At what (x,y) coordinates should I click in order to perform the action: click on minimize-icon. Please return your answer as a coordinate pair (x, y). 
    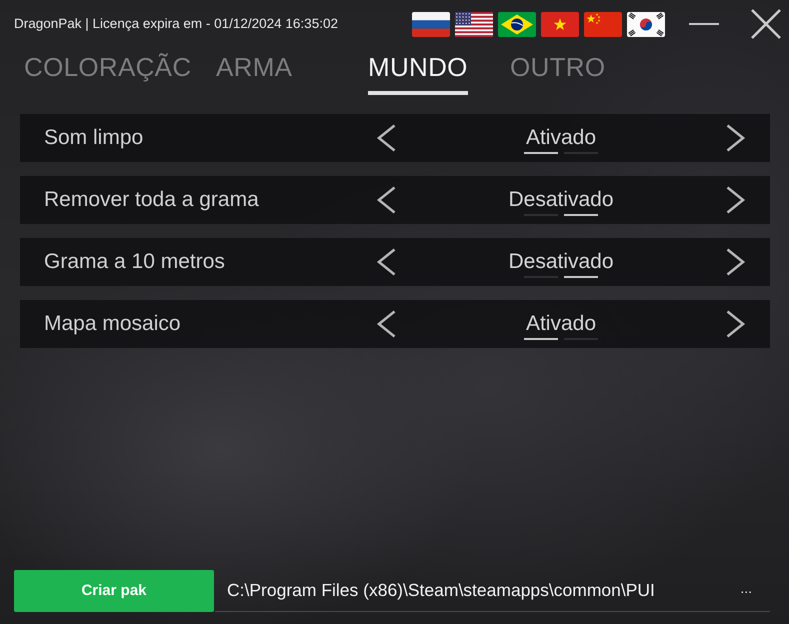
    Looking at the image, I should click on (704, 24).